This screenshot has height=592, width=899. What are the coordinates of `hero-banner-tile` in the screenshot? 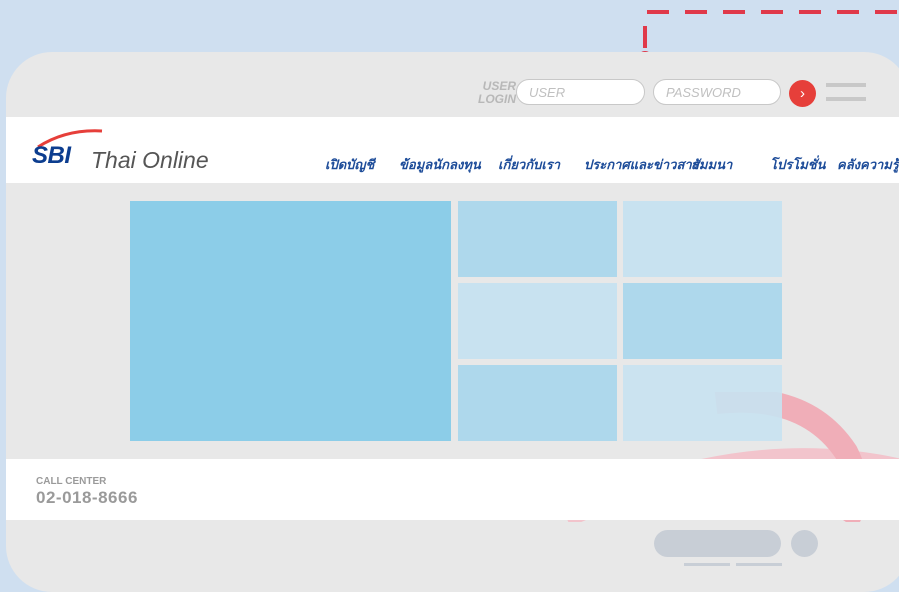 It's located at (290, 321).